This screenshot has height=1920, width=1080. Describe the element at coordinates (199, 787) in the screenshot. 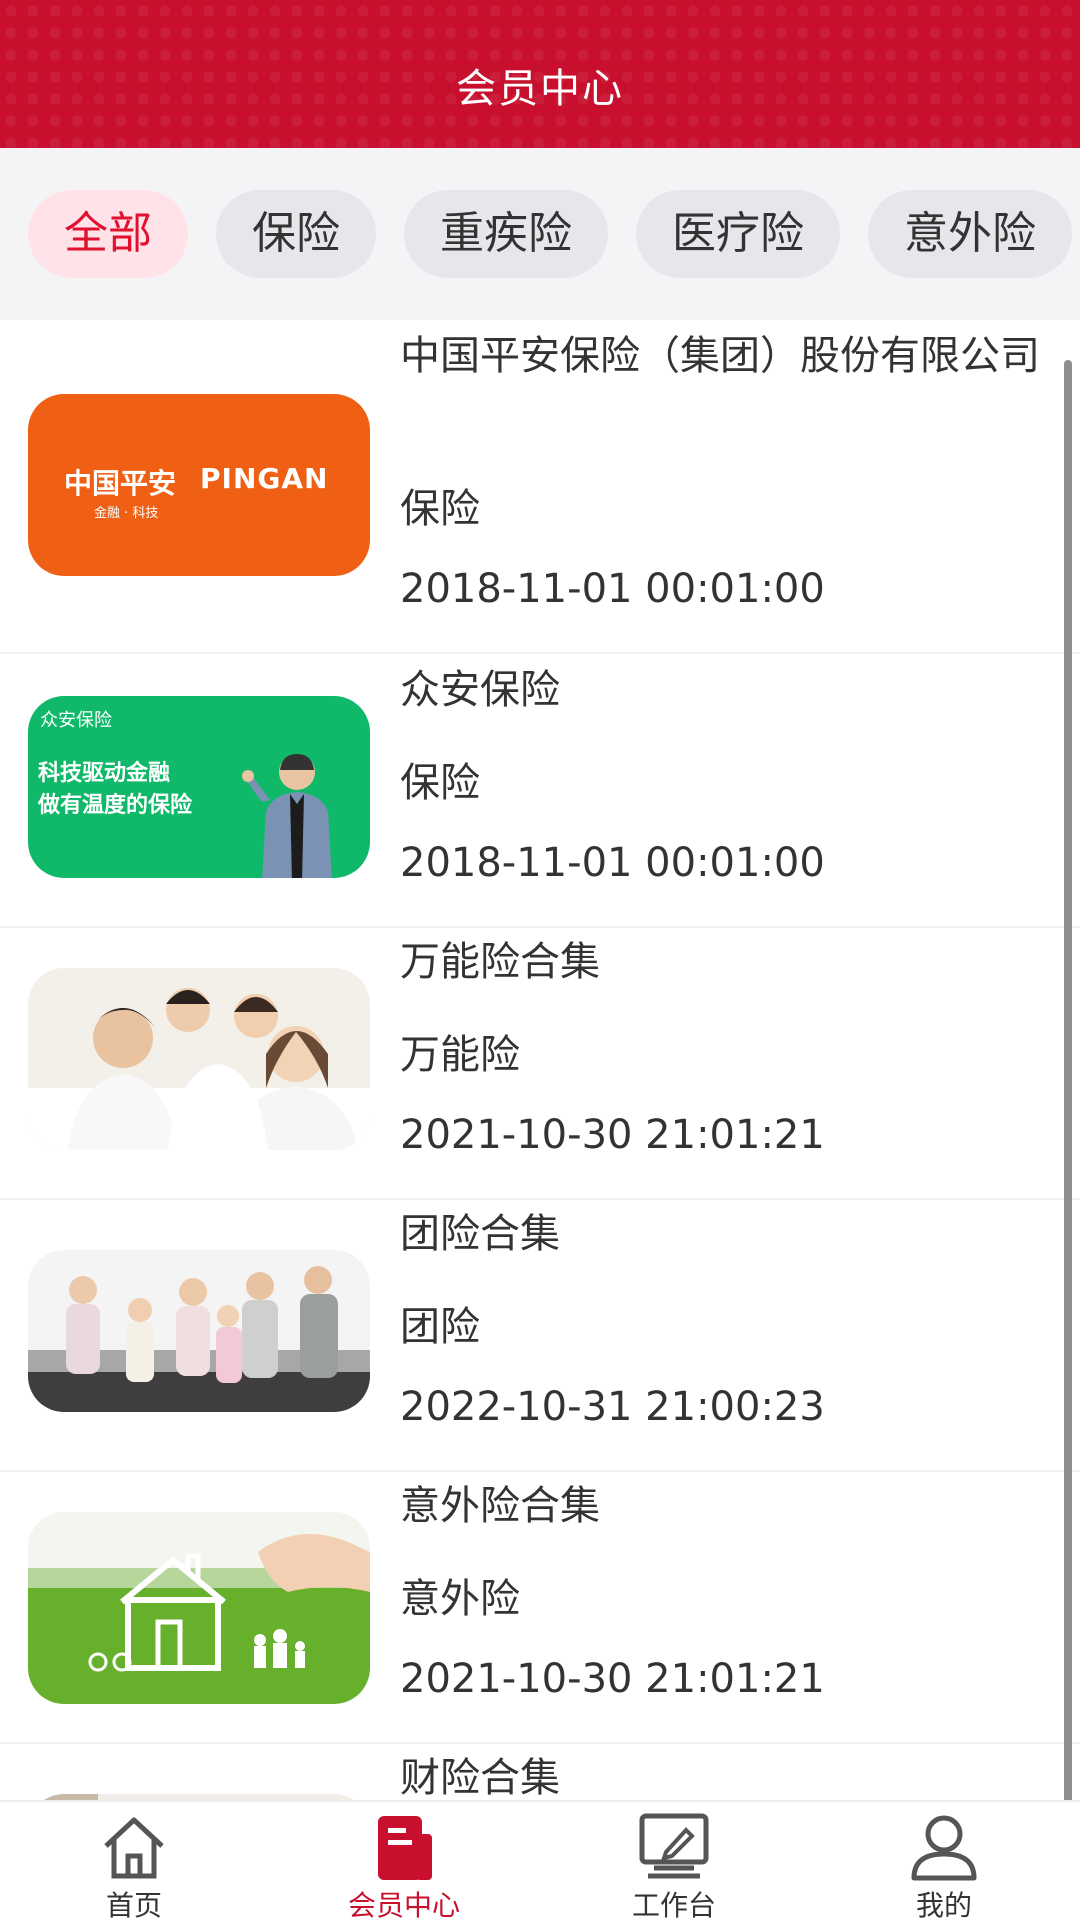

I see `zhongan-banner-image: 众安保险 科技驱动金融 做有温度的保险` at that location.